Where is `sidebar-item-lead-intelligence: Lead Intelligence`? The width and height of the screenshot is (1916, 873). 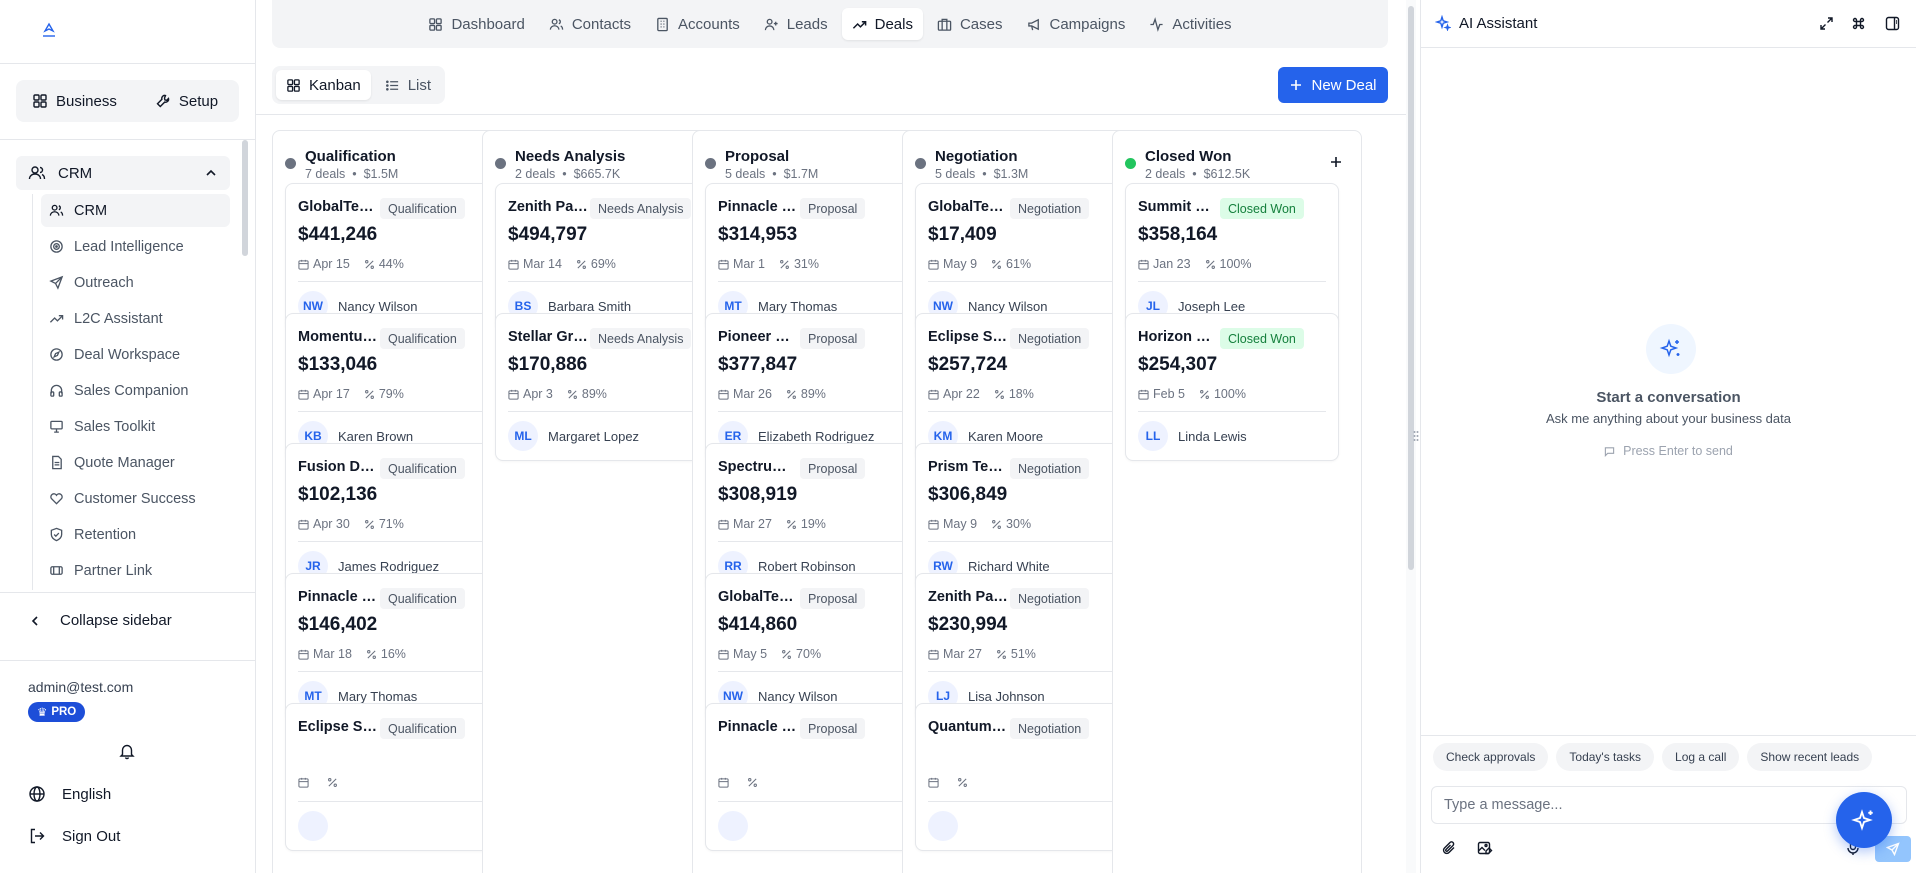
sidebar-item-lead-intelligence: Lead Intelligence is located at coordinates (135, 246).